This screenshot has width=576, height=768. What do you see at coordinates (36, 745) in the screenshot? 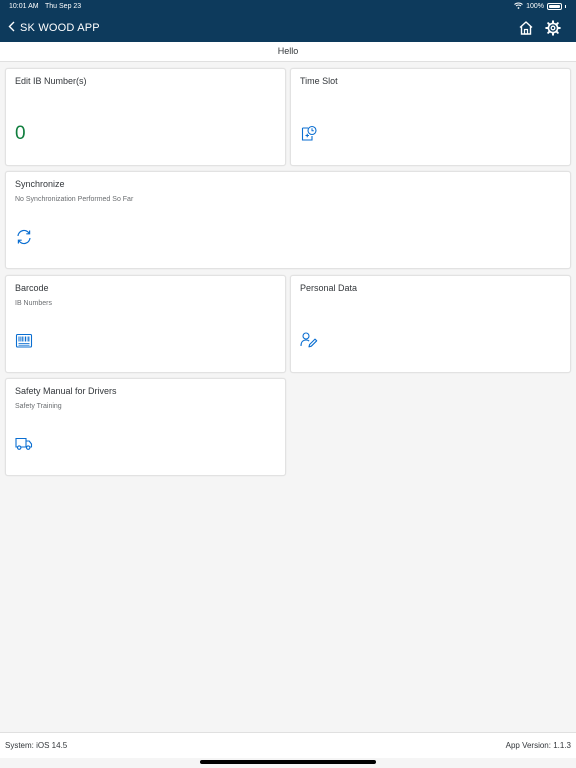
I see `system-info: System: iOS 14.5` at bounding box center [36, 745].